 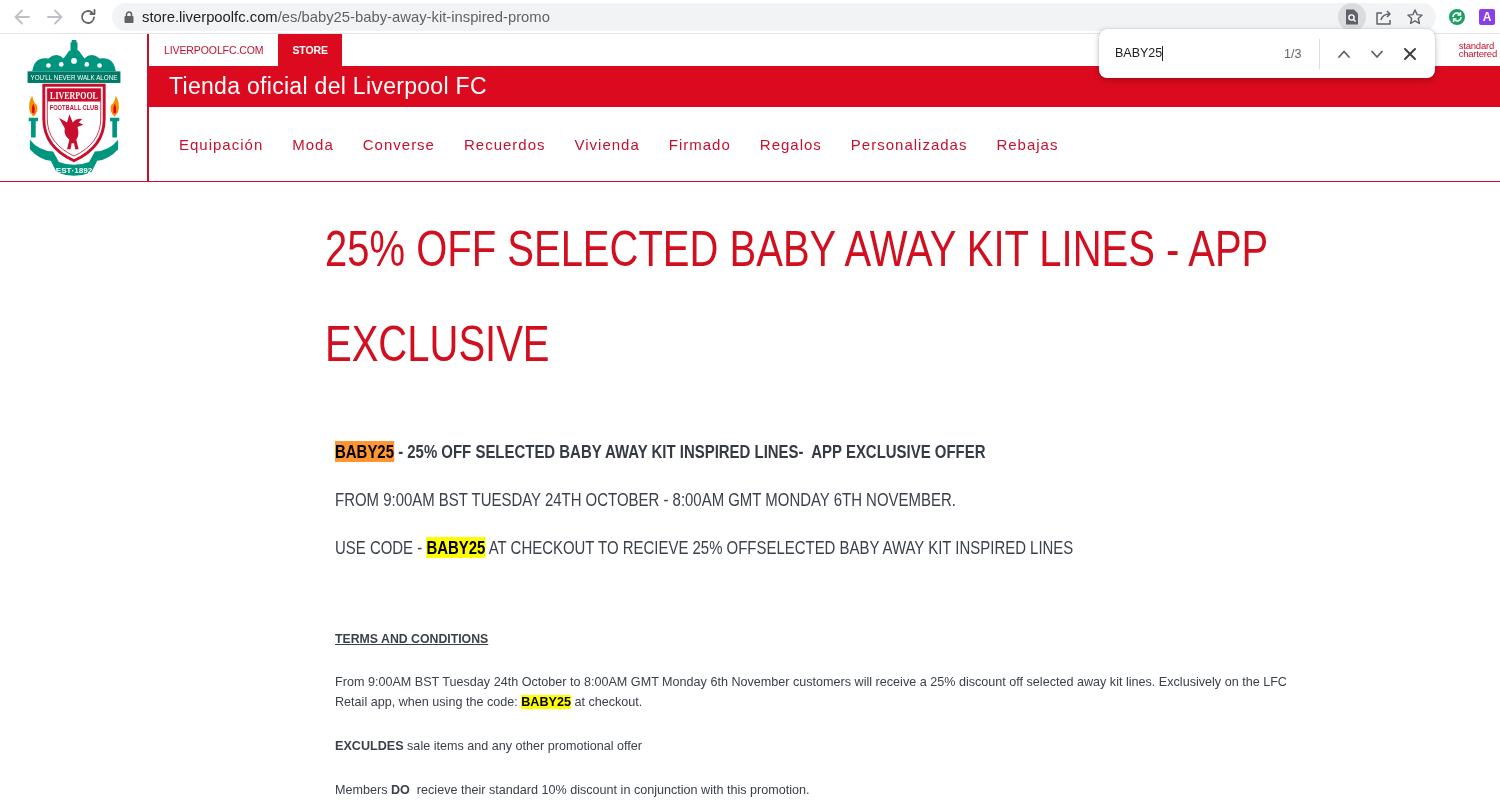 I want to click on terms-text: From 9:00AM BST Tuesday 24th October to 8:00AM GMT Monday 6th November customers will receive a 25% discount off selected away kit lines. Exclusively on the LFC Retail app, when using the code: BABY25 at checkout., so click(x=811, y=692).